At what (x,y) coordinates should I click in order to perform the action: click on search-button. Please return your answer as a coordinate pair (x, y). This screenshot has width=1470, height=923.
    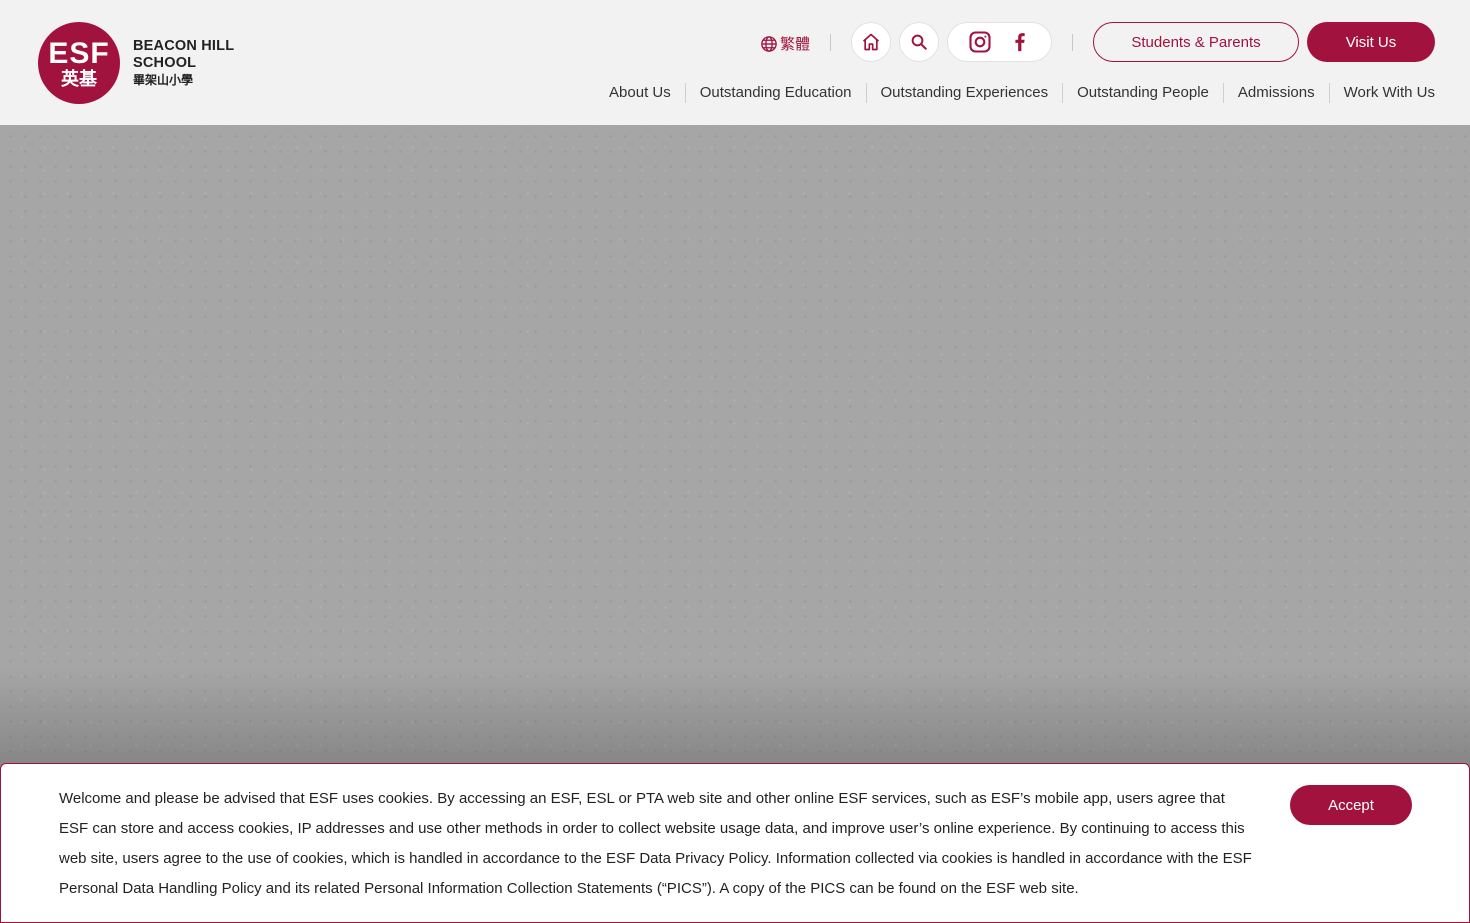
    Looking at the image, I should click on (919, 42).